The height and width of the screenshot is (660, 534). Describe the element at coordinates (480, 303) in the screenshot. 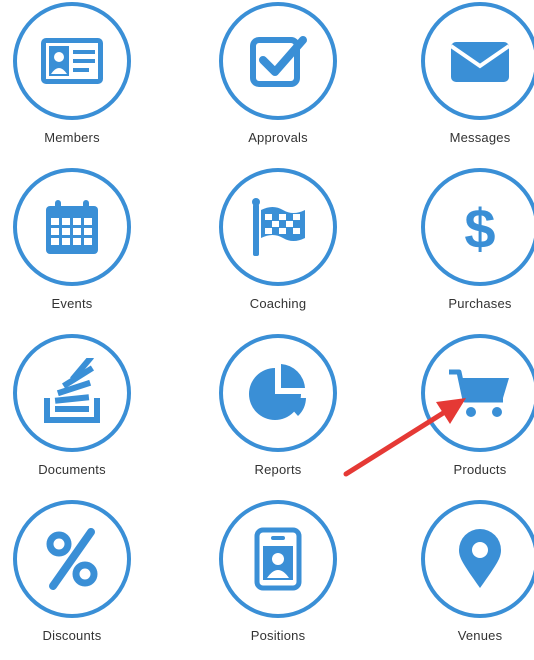

I see `tile-label-purchases: Purchases` at that location.